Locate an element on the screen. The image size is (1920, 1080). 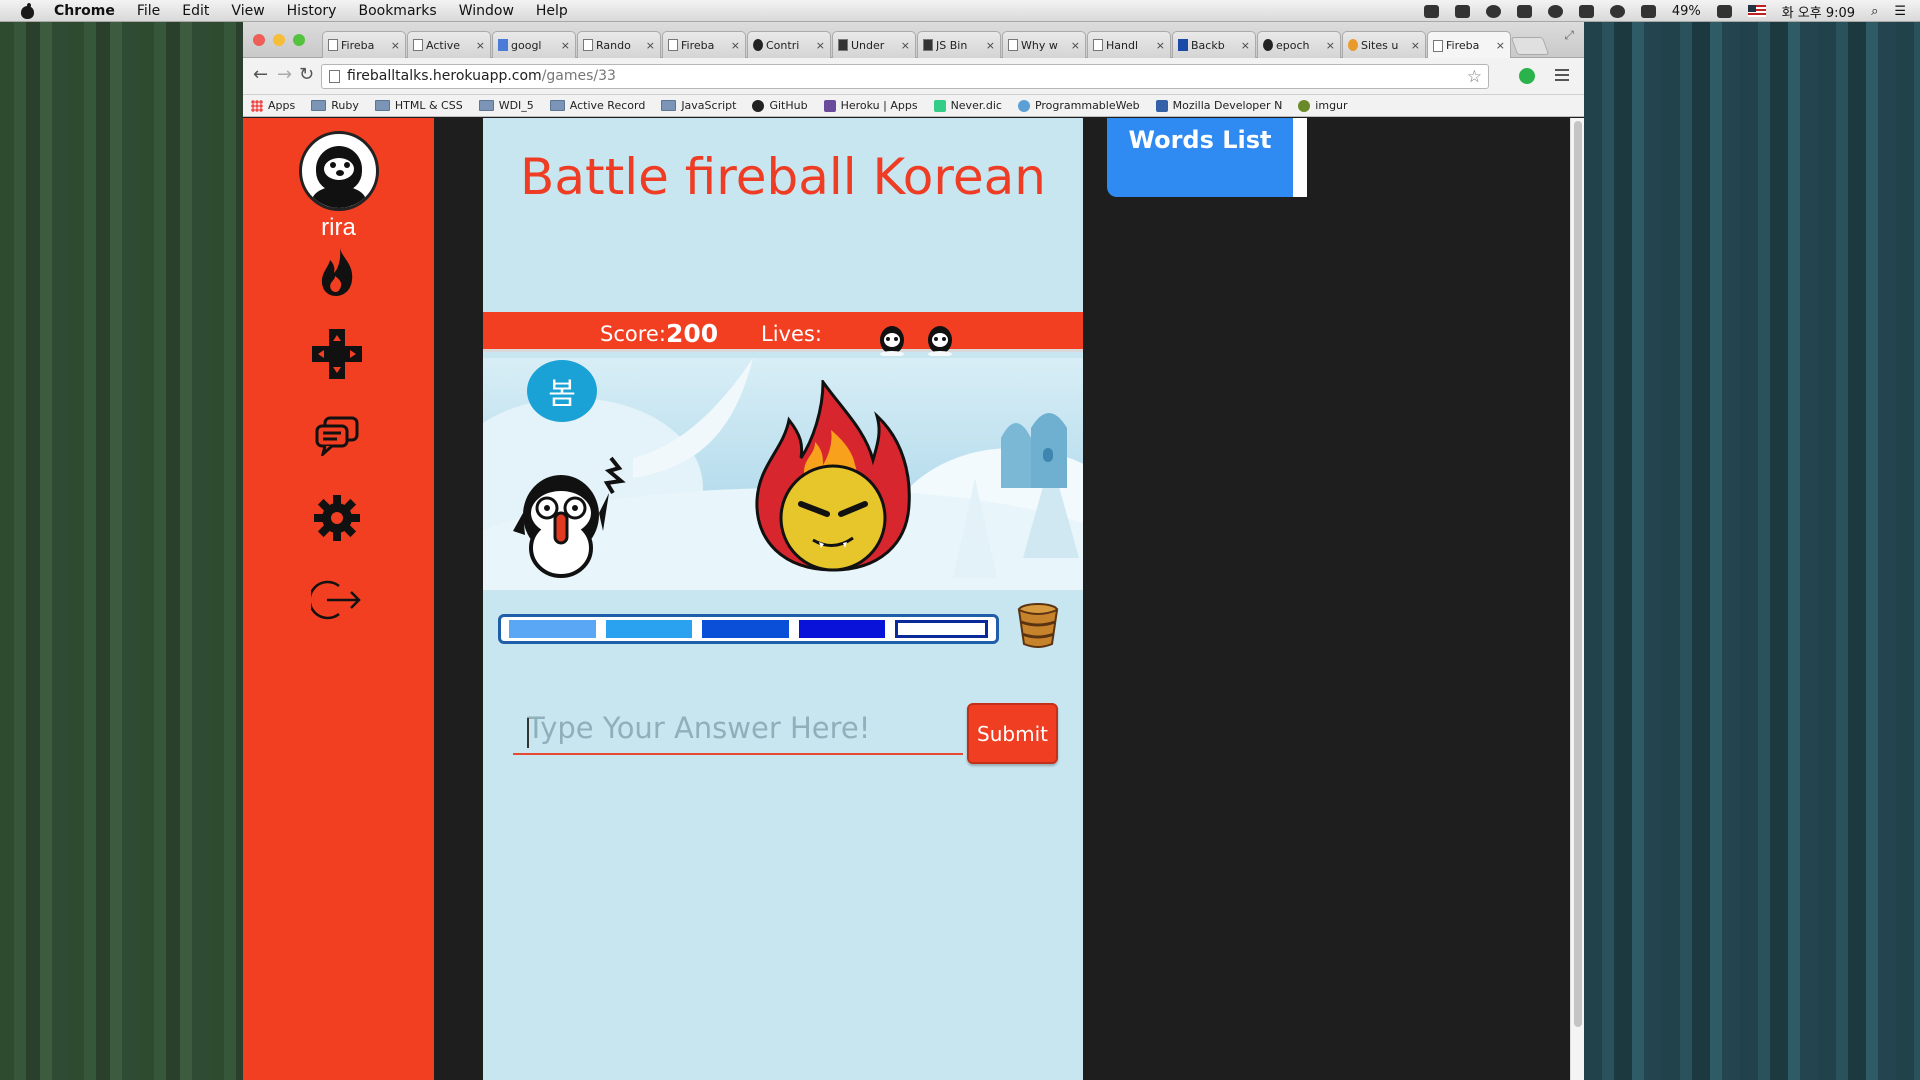
wifi-icon is located at coordinates (1617, 11).